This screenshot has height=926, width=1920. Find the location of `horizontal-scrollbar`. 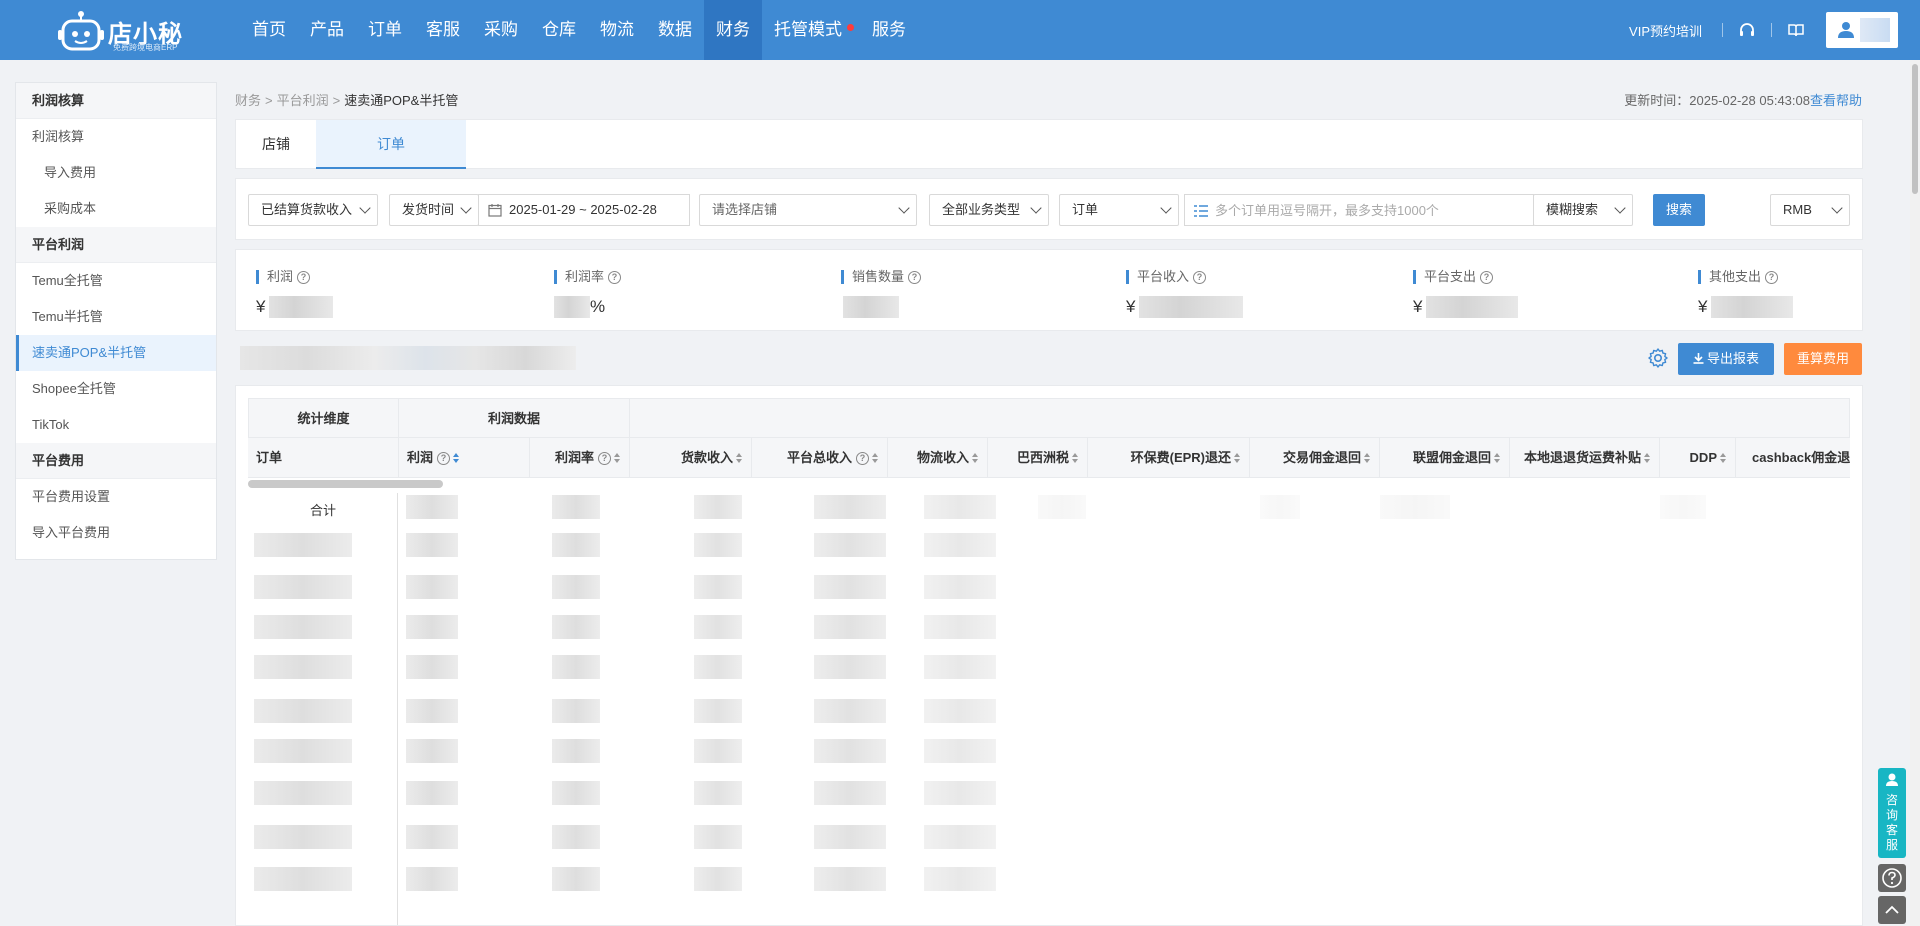

horizontal-scrollbar is located at coordinates (345, 484).